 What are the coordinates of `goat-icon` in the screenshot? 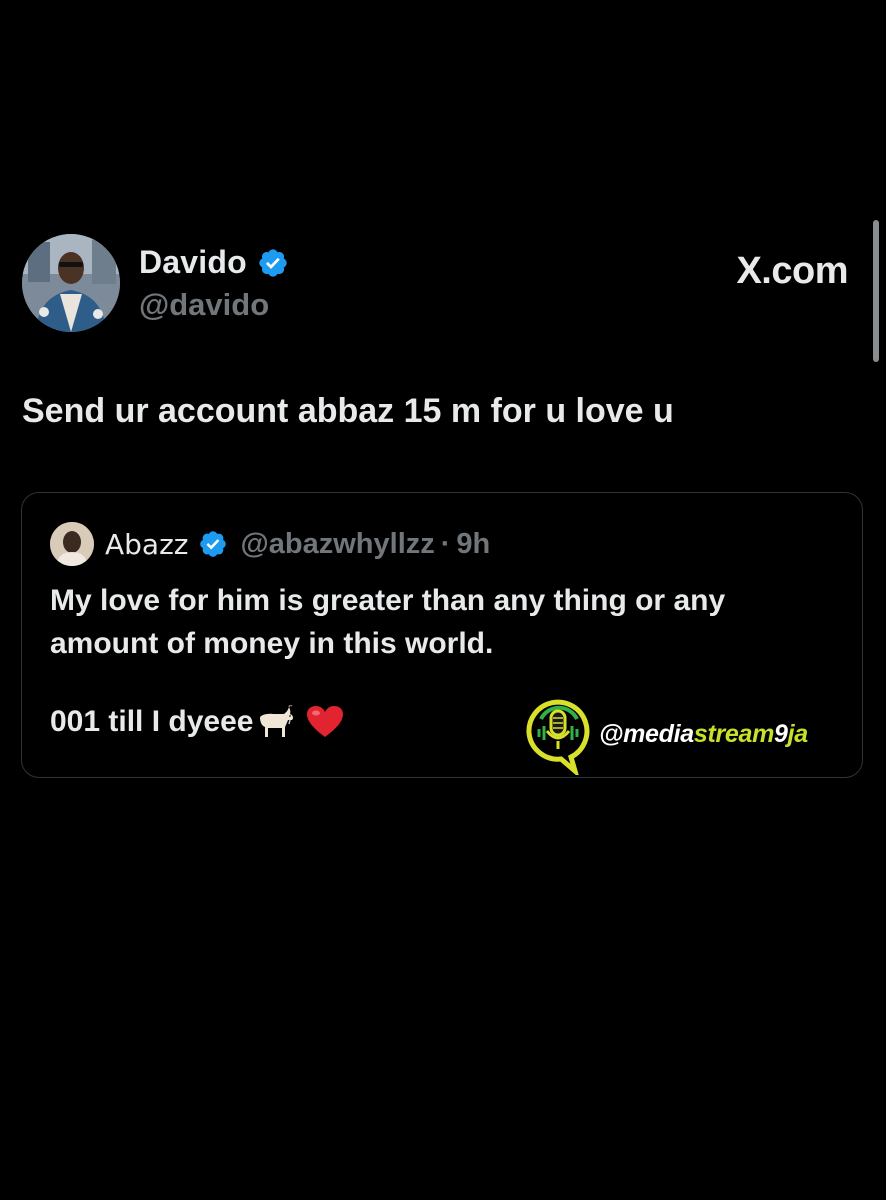 It's located at (275, 721).